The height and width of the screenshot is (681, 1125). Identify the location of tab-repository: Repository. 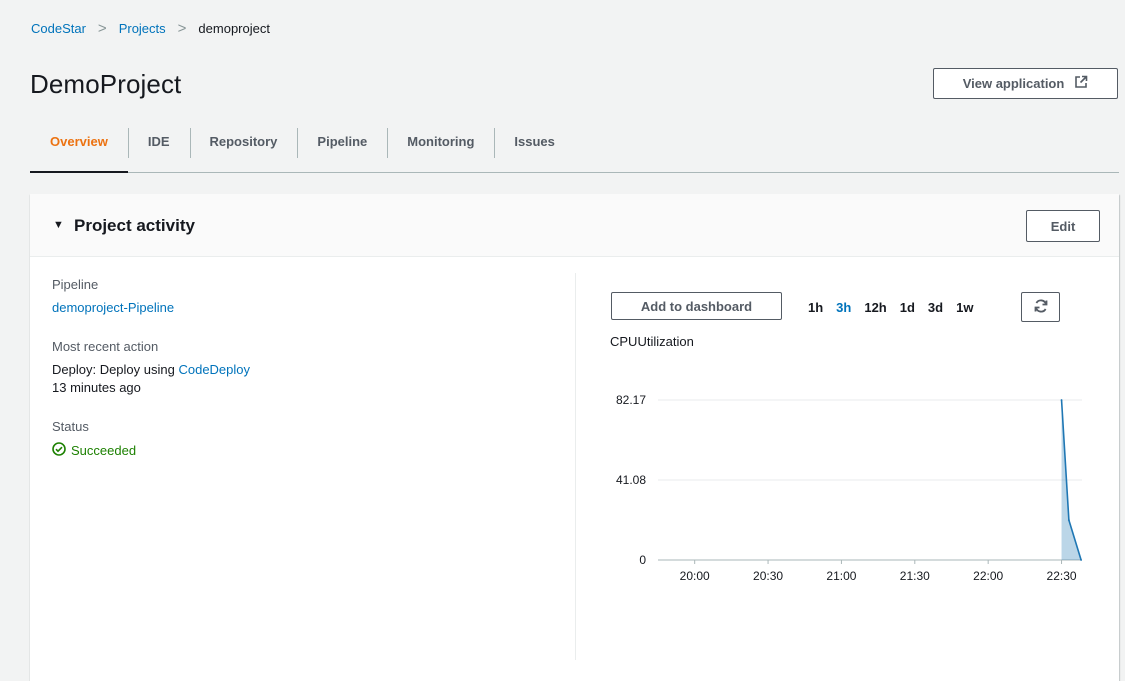
(243, 147).